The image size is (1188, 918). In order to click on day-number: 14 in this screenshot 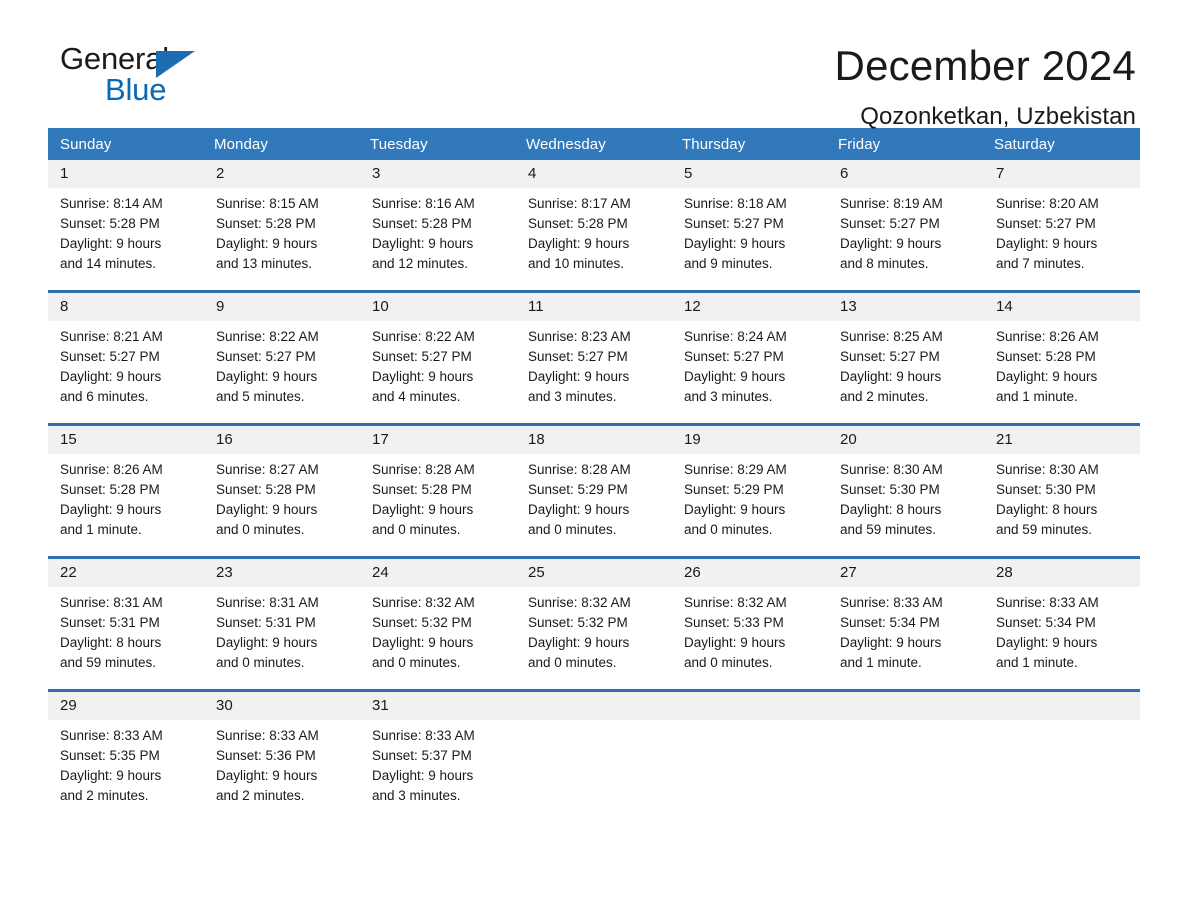, I will do `click(1062, 305)`.